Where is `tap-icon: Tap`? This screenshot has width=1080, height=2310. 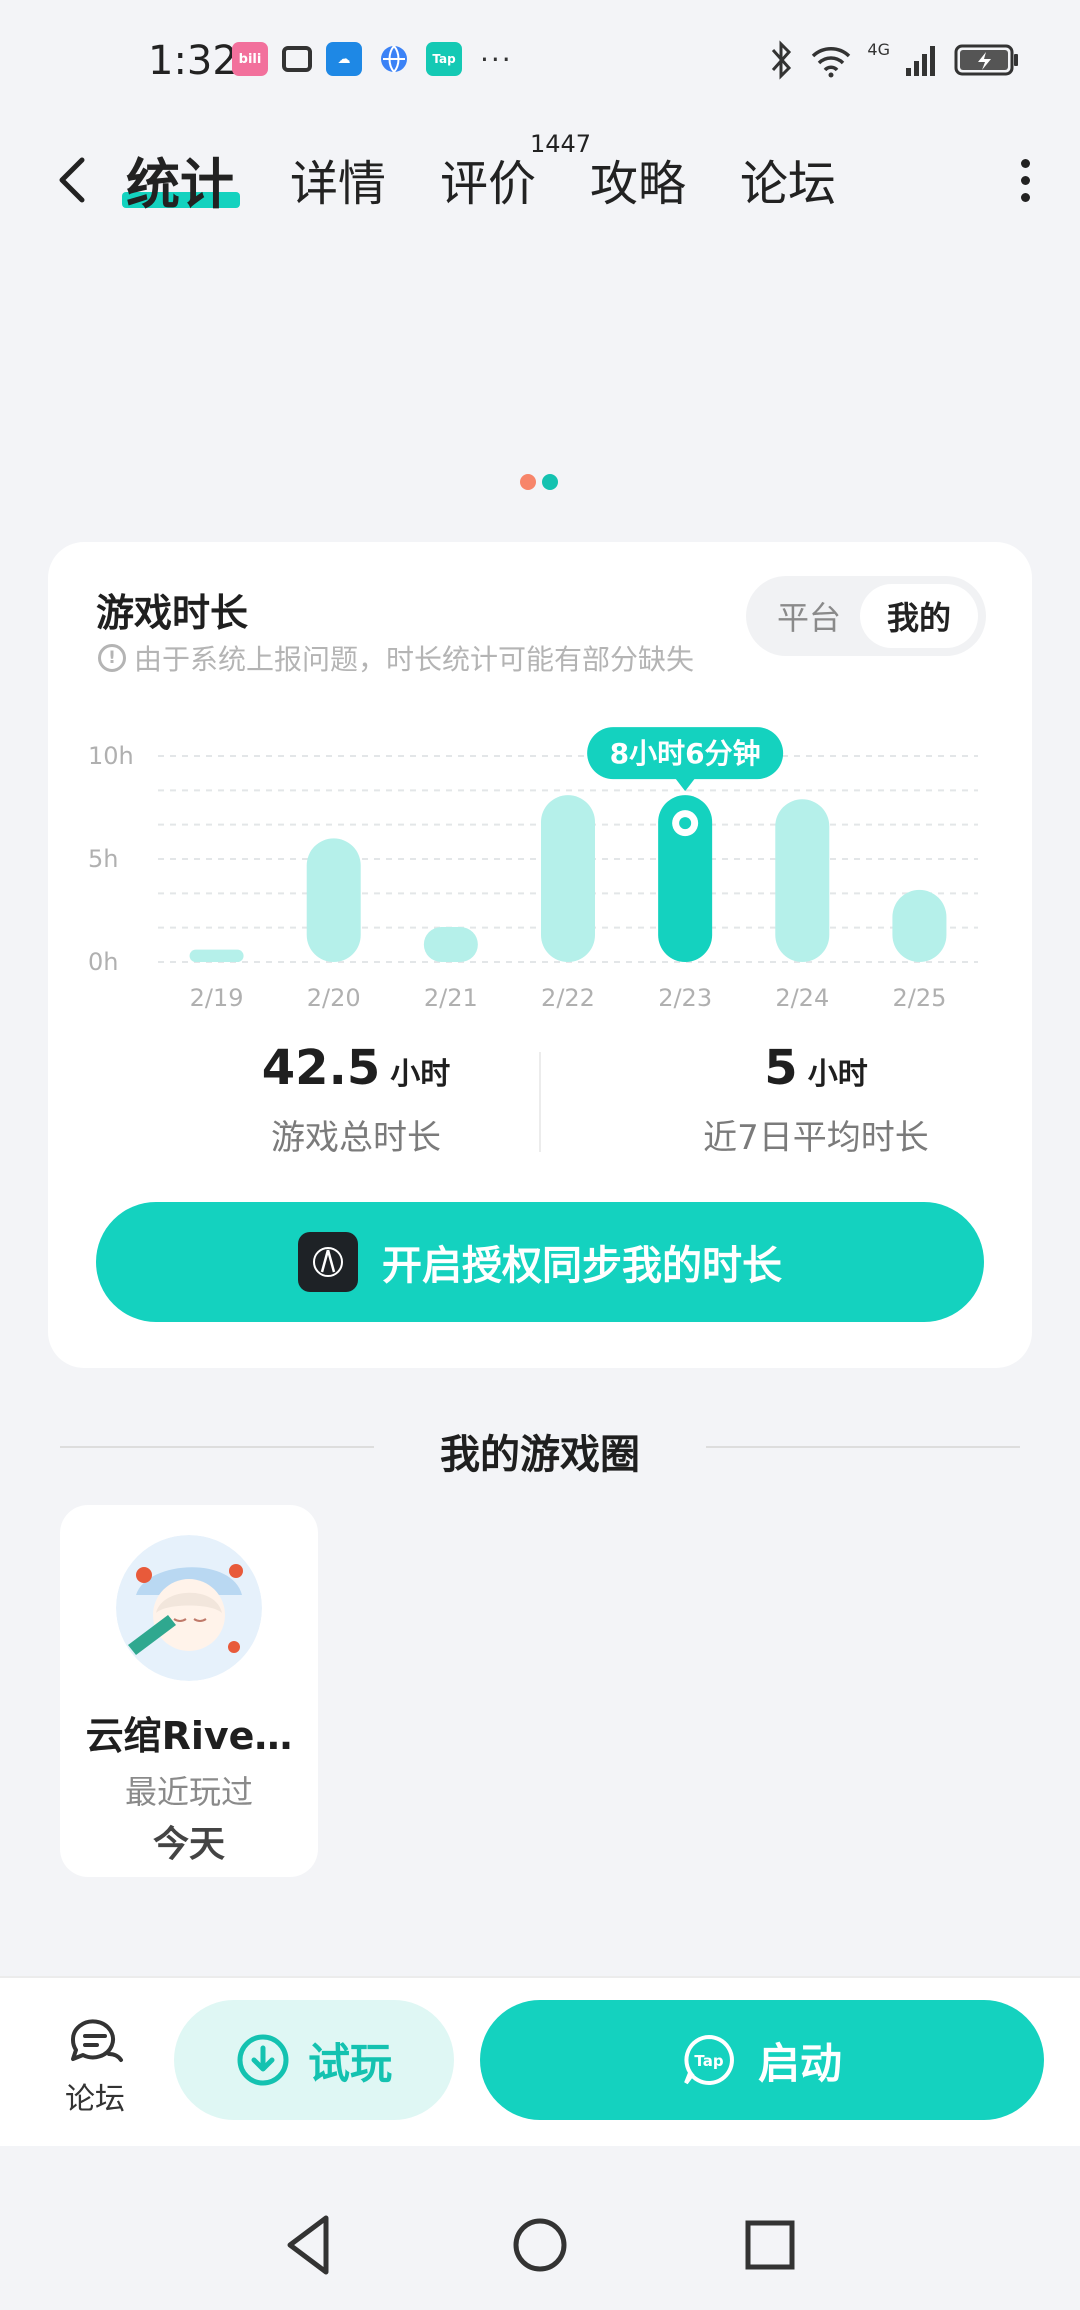 tap-icon: Tap is located at coordinates (444, 59).